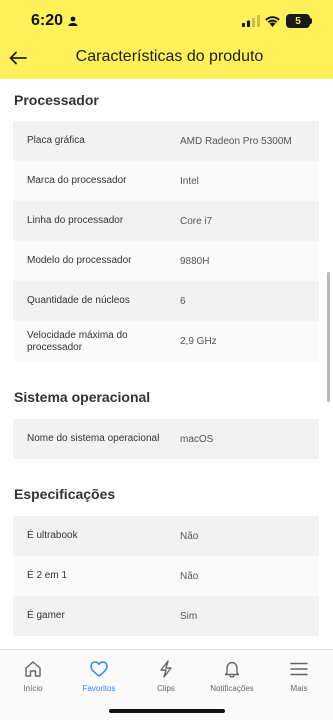 This screenshot has width=333, height=720. What do you see at coordinates (166, 669) in the screenshot?
I see `clips-icon` at bounding box center [166, 669].